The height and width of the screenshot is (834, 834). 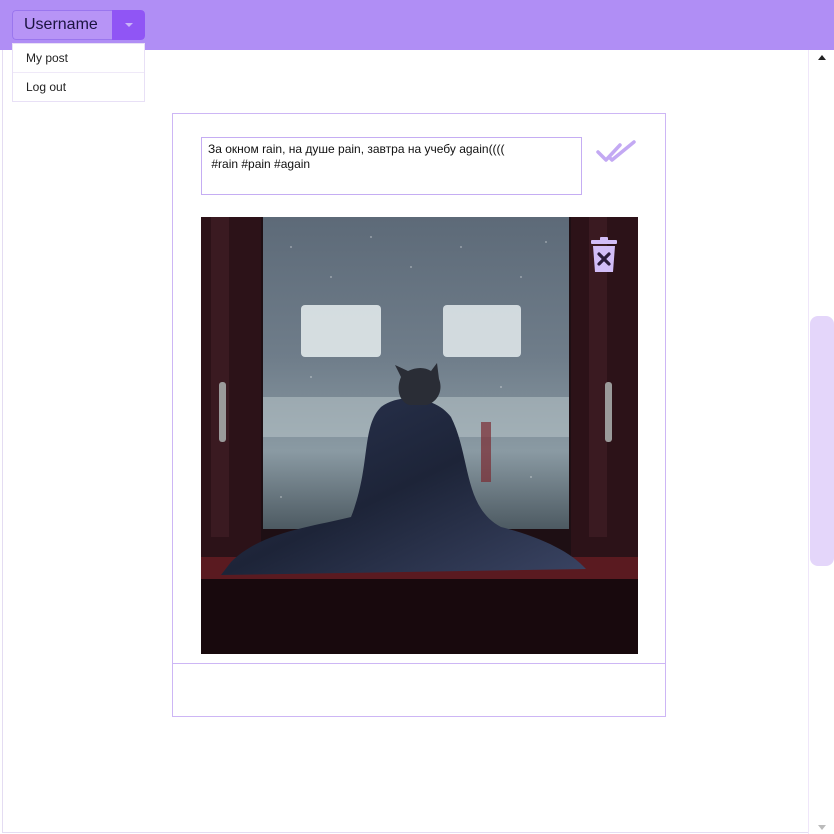 I want to click on dropdown-toggle-button, so click(x=128, y=25).